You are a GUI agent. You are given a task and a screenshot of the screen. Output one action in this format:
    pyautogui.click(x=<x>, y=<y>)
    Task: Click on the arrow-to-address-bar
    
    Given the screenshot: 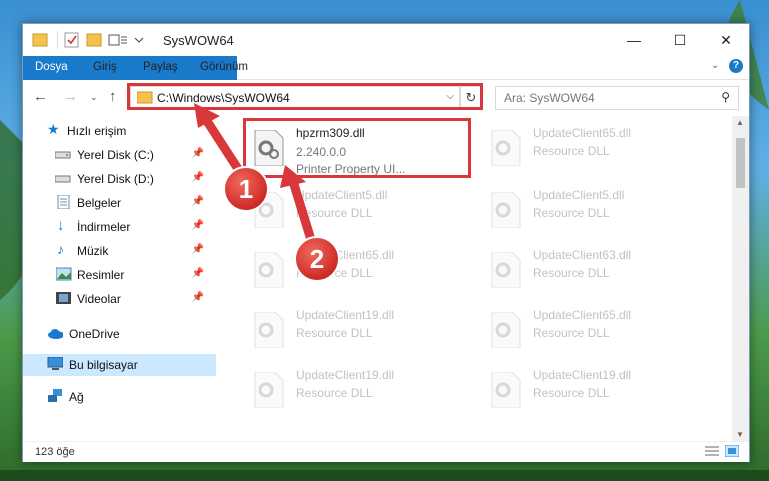 What is the action you would take?
    pyautogui.click(x=222, y=145)
    